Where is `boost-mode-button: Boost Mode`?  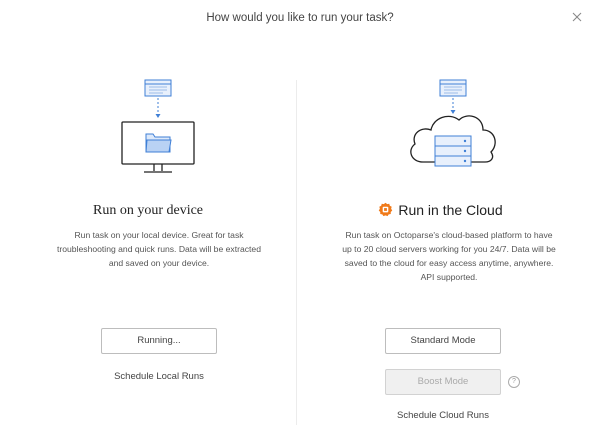 boost-mode-button: Boost Mode is located at coordinates (443, 382).